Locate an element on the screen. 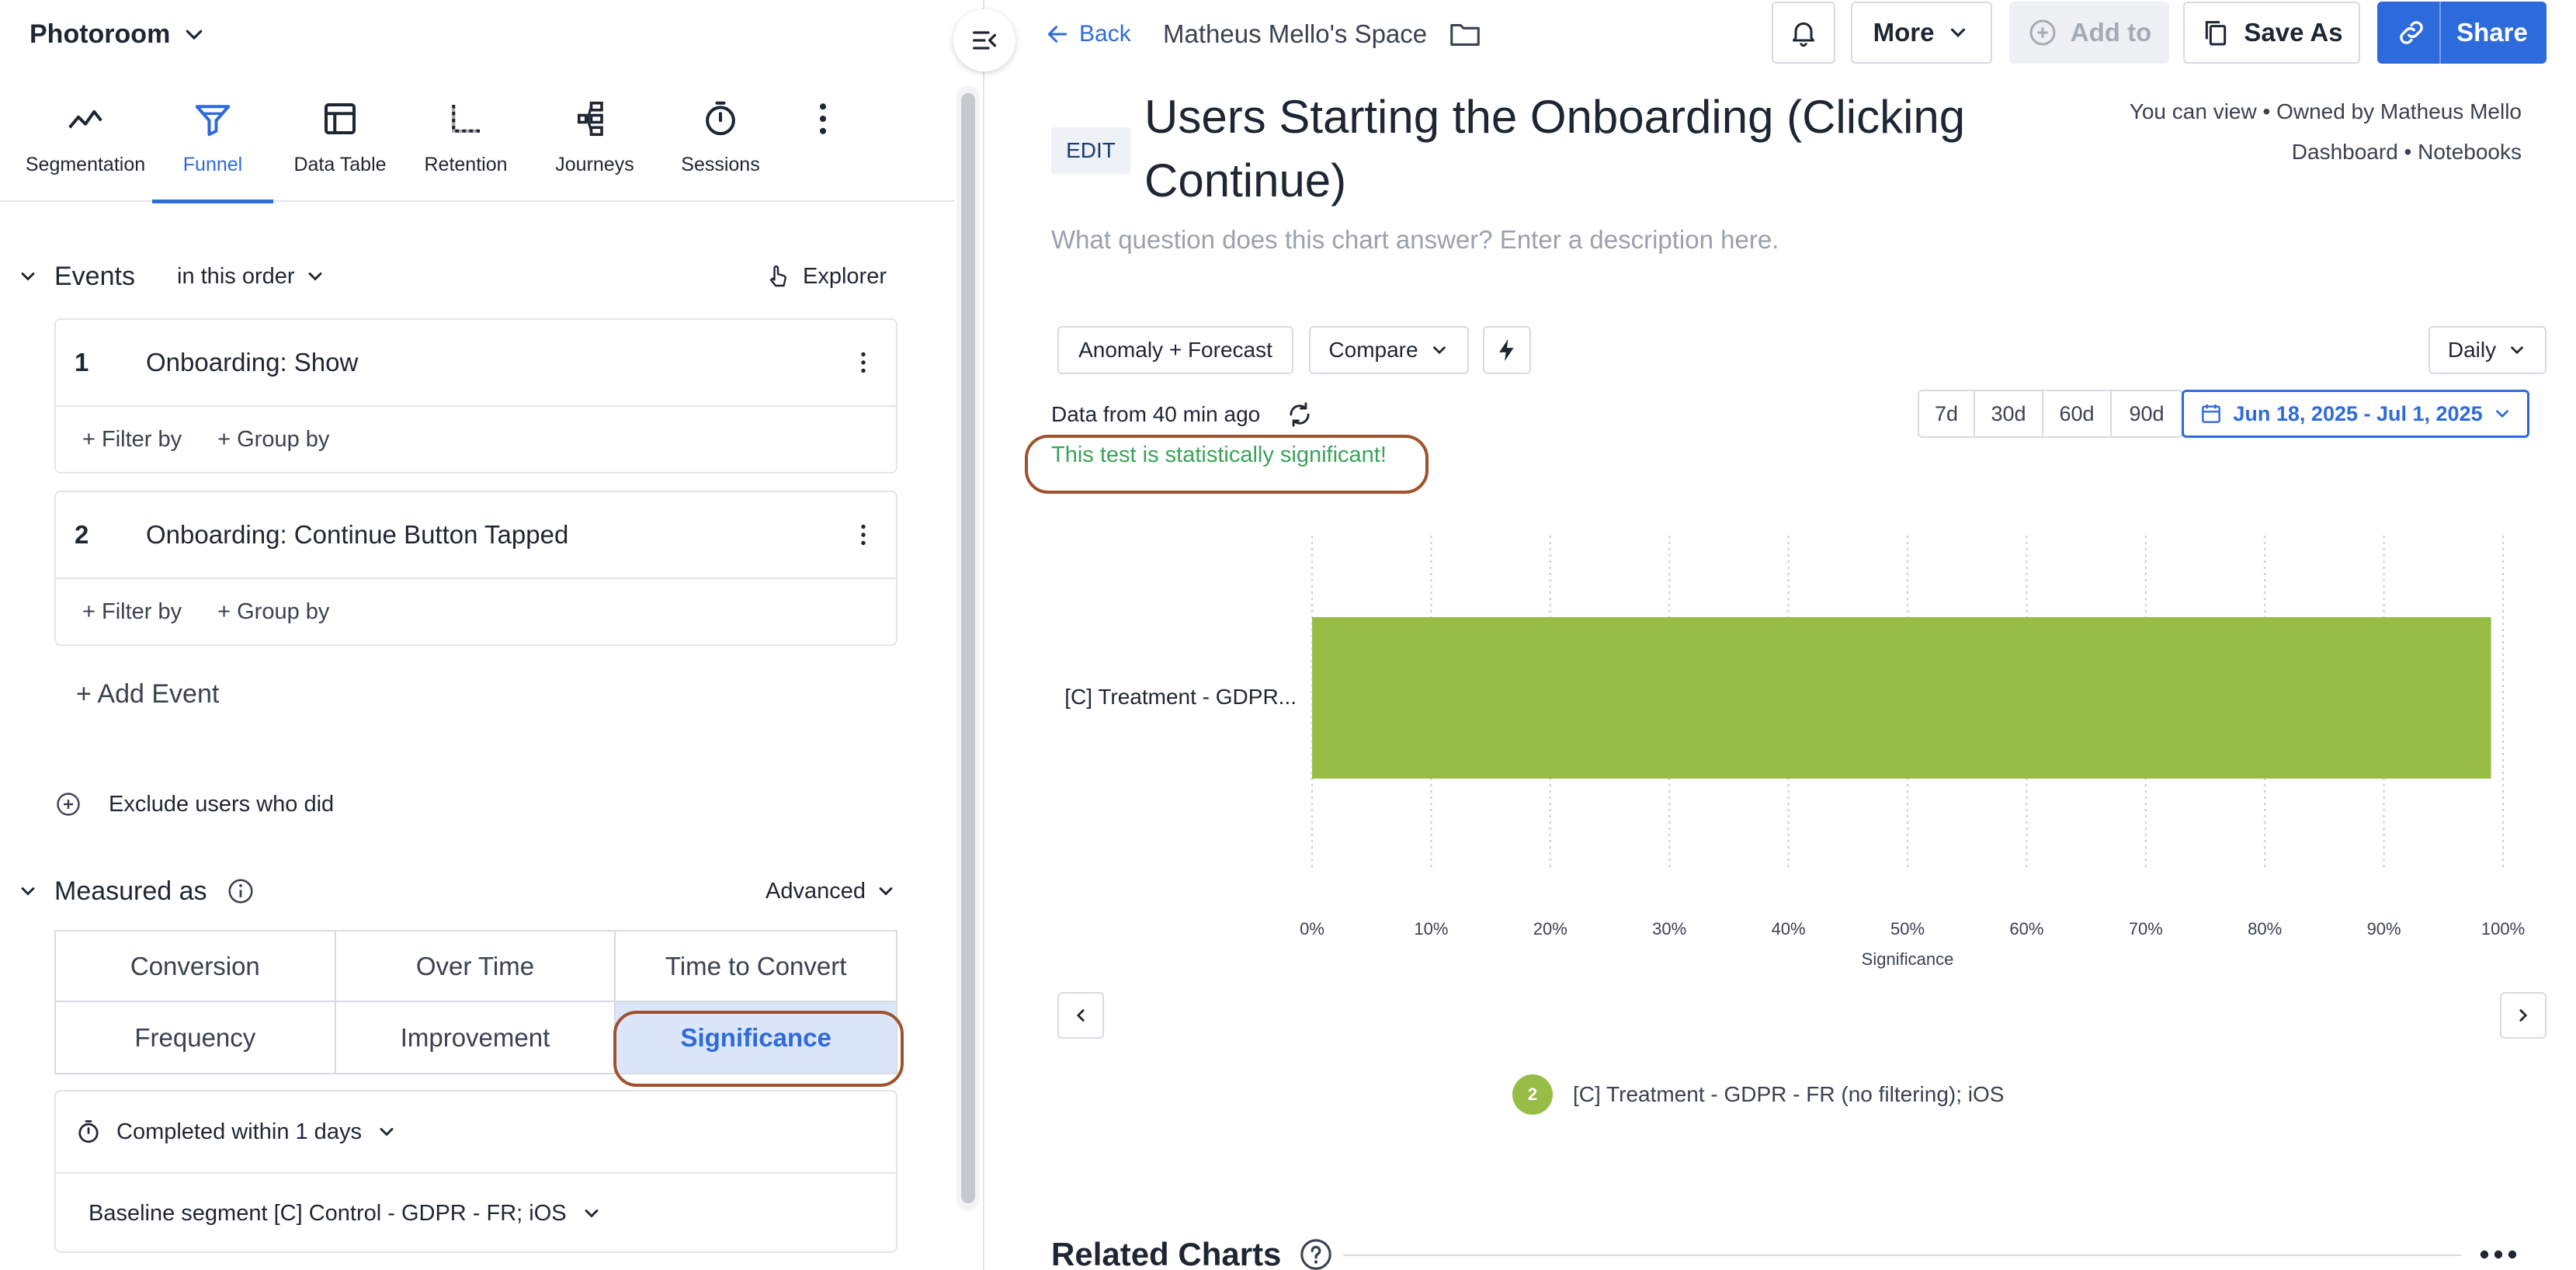 This screenshot has height=1270, width=2576. chevron-right-icon is located at coordinates (2523, 1016).